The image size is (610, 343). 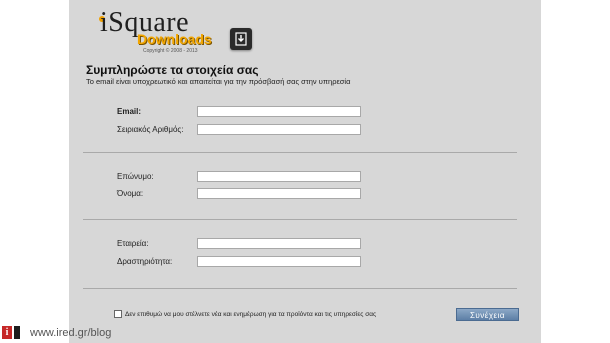 I want to click on watermark: i www.ired.gr/blog, so click(x=80, y=333).